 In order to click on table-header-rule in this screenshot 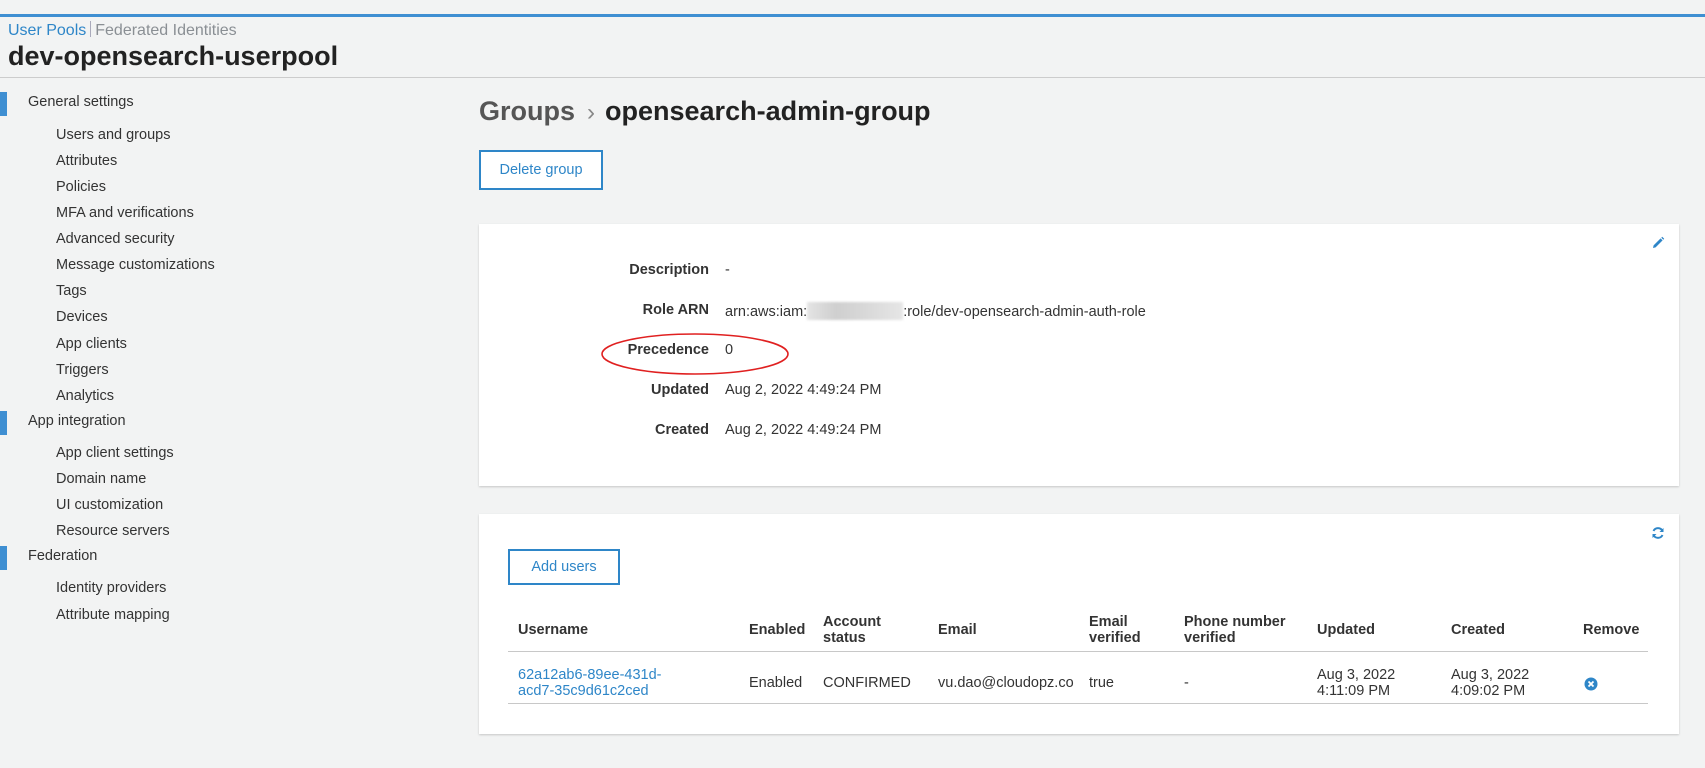, I will do `click(1078, 651)`.